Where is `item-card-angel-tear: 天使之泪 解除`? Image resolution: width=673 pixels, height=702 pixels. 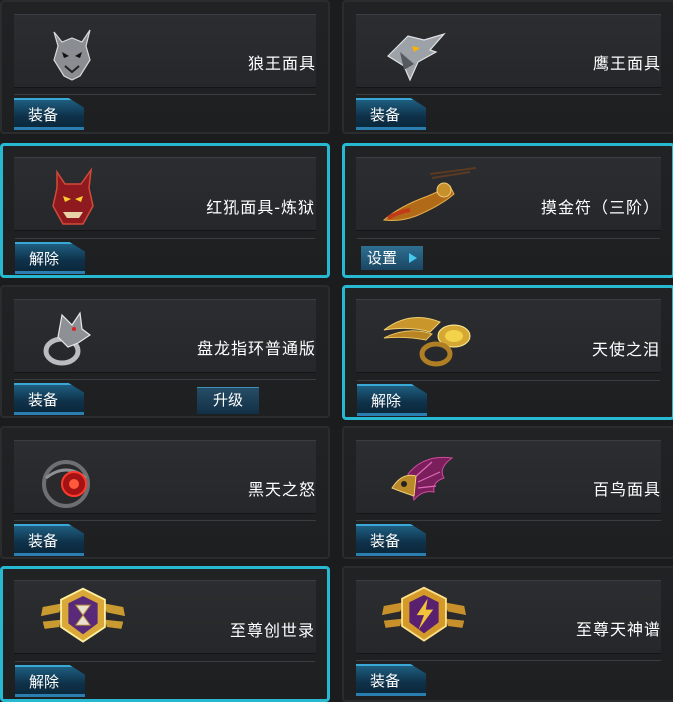
item-card-angel-tear: 天使之泪 解除 is located at coordinates (507, 352).